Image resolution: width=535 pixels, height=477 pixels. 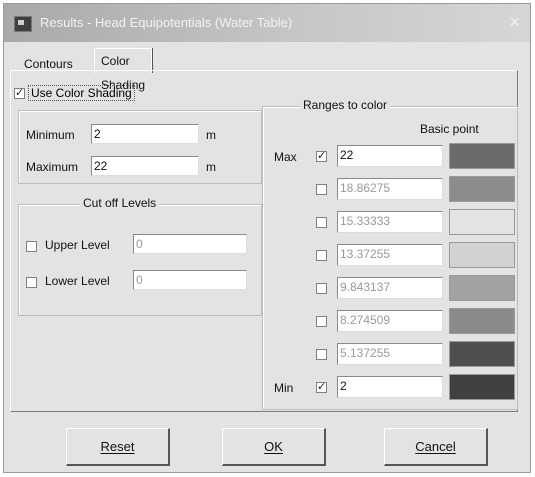 I want to click on minimum-label: Minimum, so click(x=50, y=135).